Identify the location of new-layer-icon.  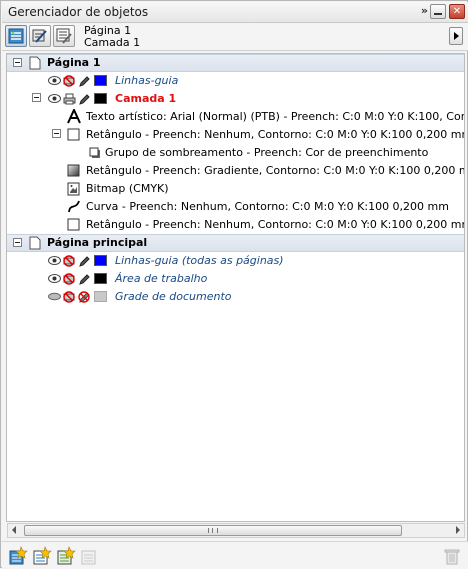
(18, 555).